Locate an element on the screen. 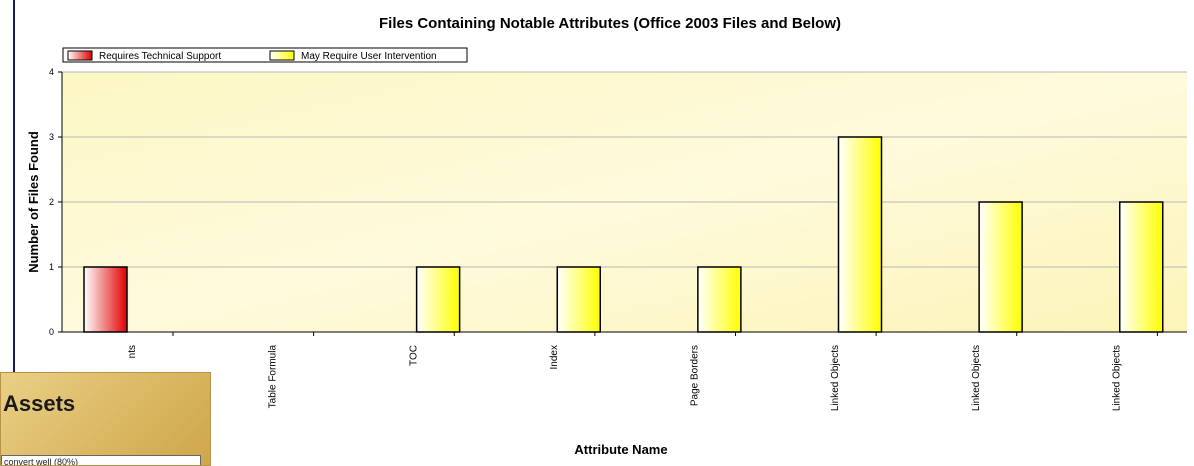  x-axis-label: Attribute Name is located at coordinates (620, 449).